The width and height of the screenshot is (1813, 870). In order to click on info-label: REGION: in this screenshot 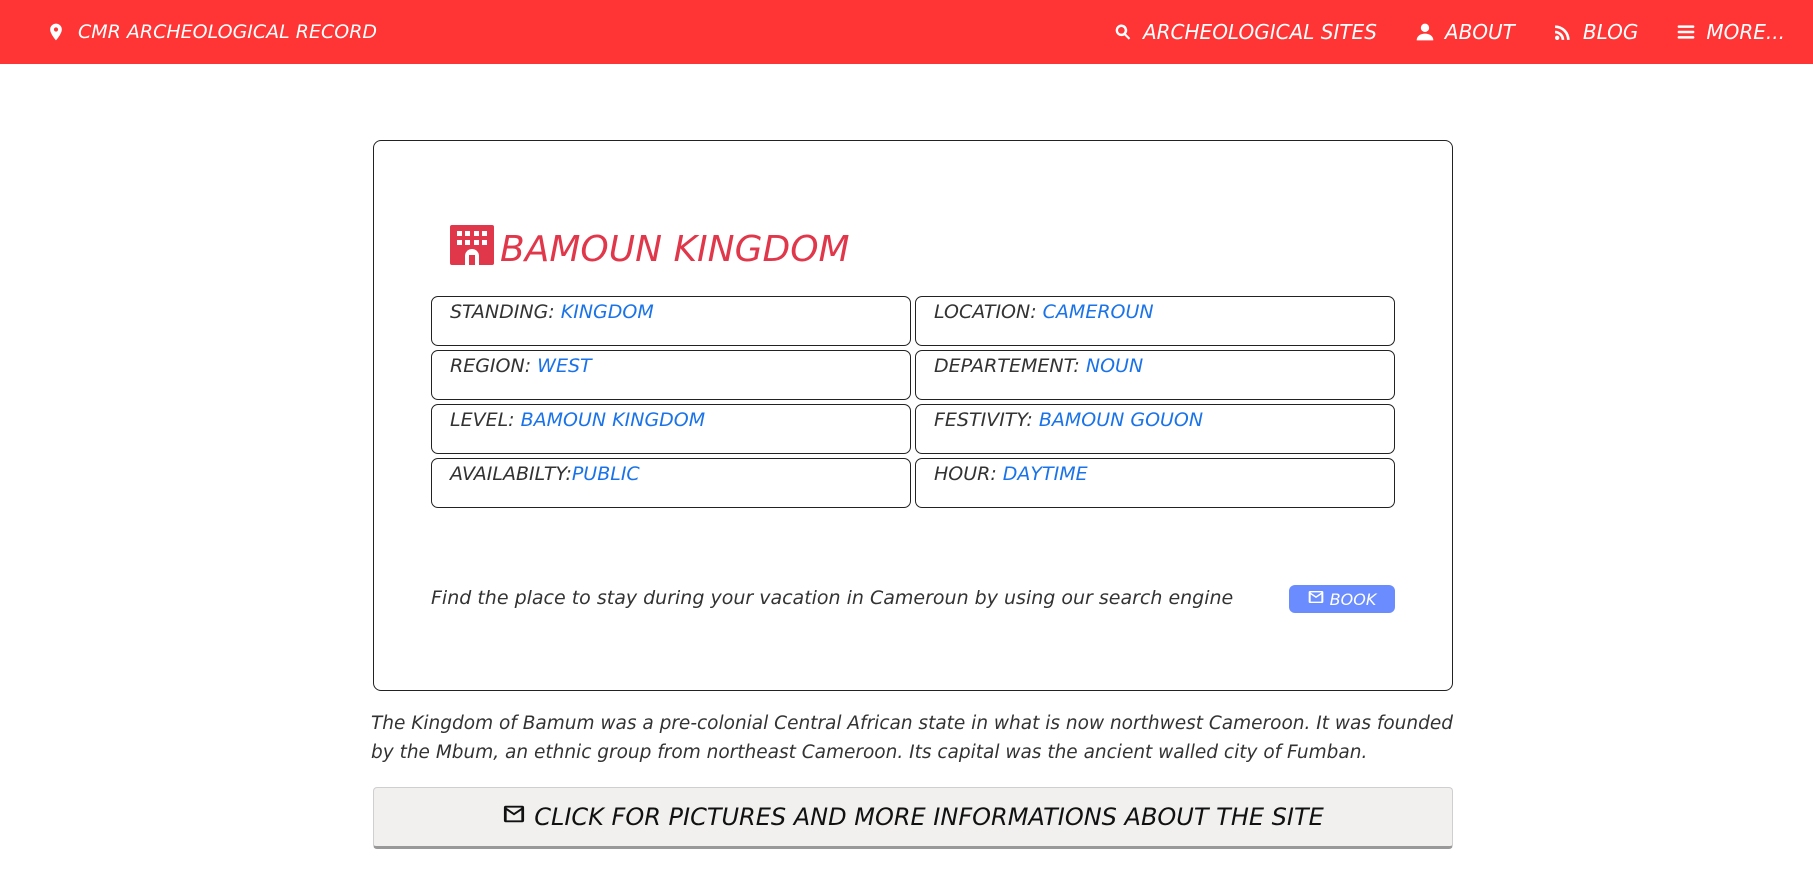, I will do `click(494, 366)`.